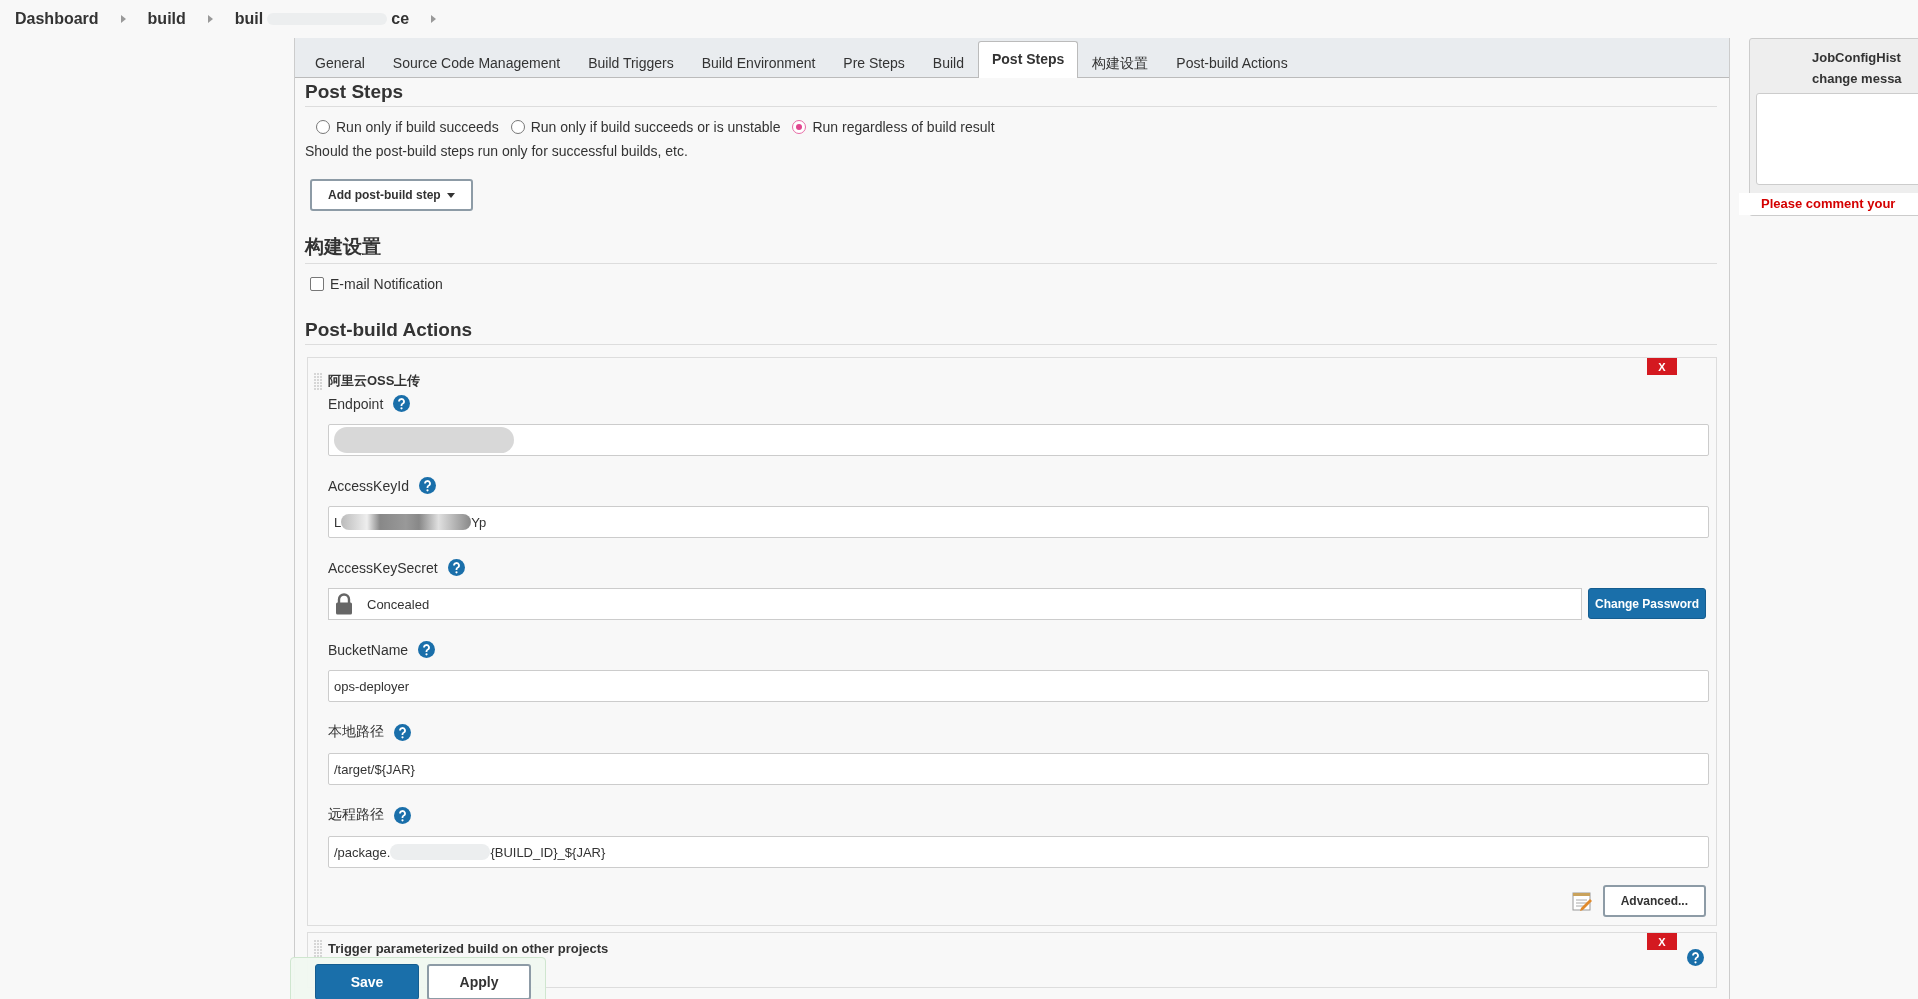 The width and height of the screenshot is (1918, 999). What do you see at coordinates (903, 127) in the screenshot?
I see `radio-label: Run regardless of build result` at bounding box center [903, 127].